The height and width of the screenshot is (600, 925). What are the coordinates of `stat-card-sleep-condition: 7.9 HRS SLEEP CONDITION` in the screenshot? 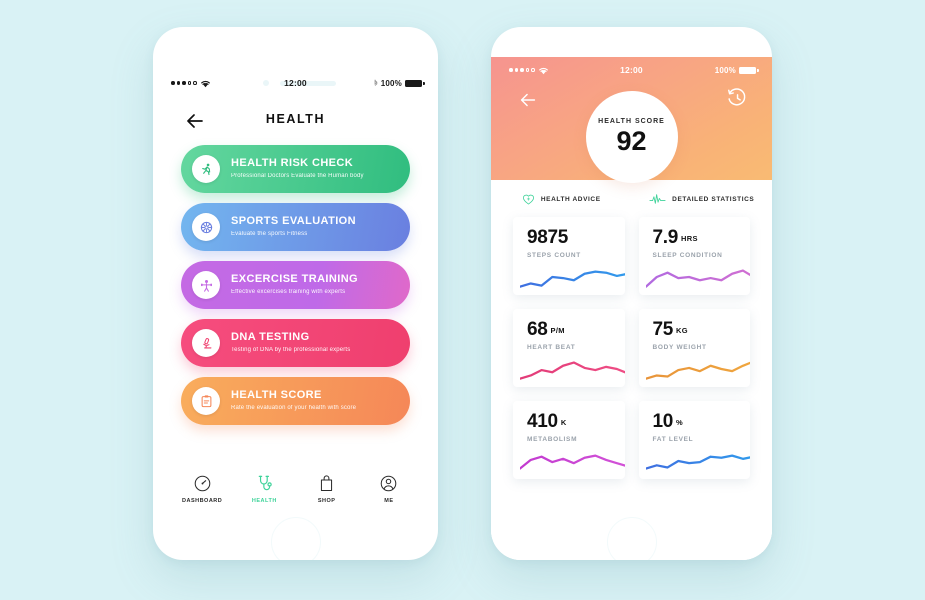 It's located at (694, 256).